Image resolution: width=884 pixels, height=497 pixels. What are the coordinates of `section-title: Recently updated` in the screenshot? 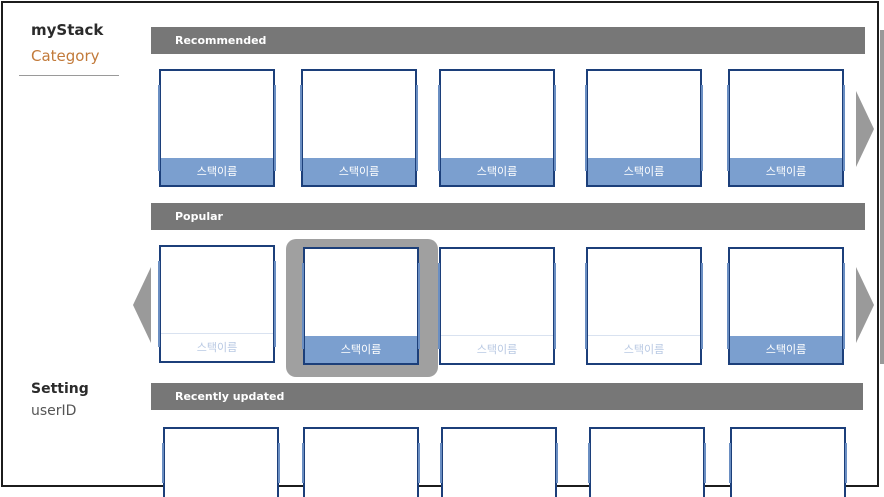 It's located at (230, 396).